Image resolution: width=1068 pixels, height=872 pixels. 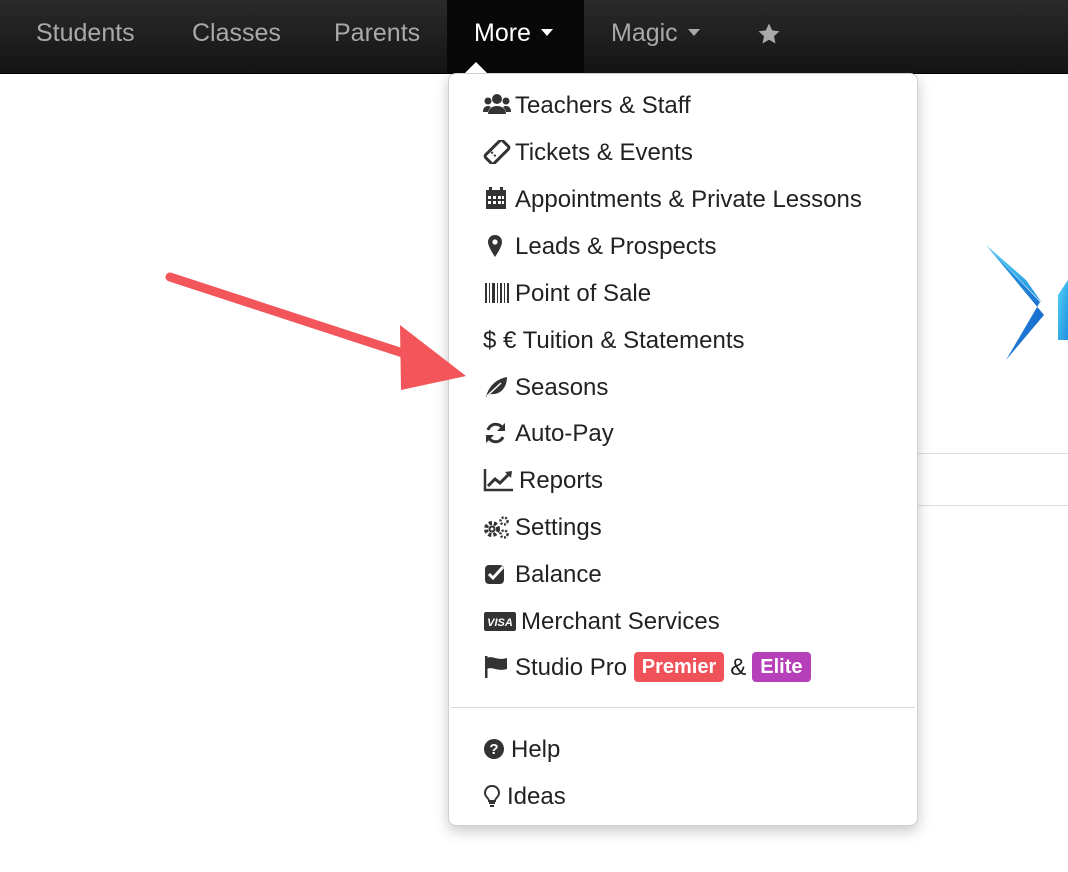 What do you see at coordinates (688, 199) in the screenshot?
I see `menu-item-label: Appointments & Private Lessons` at bounding box center [688, 199].